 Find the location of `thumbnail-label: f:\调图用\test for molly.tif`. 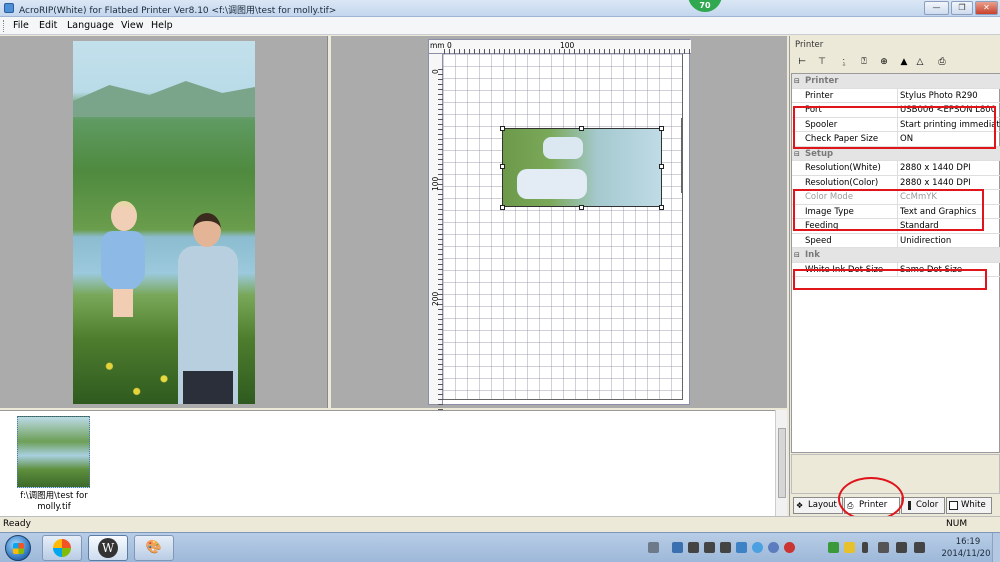

thumbnail-label: f:\调图用\test for molly.tif is located at coordinates (54, 502).